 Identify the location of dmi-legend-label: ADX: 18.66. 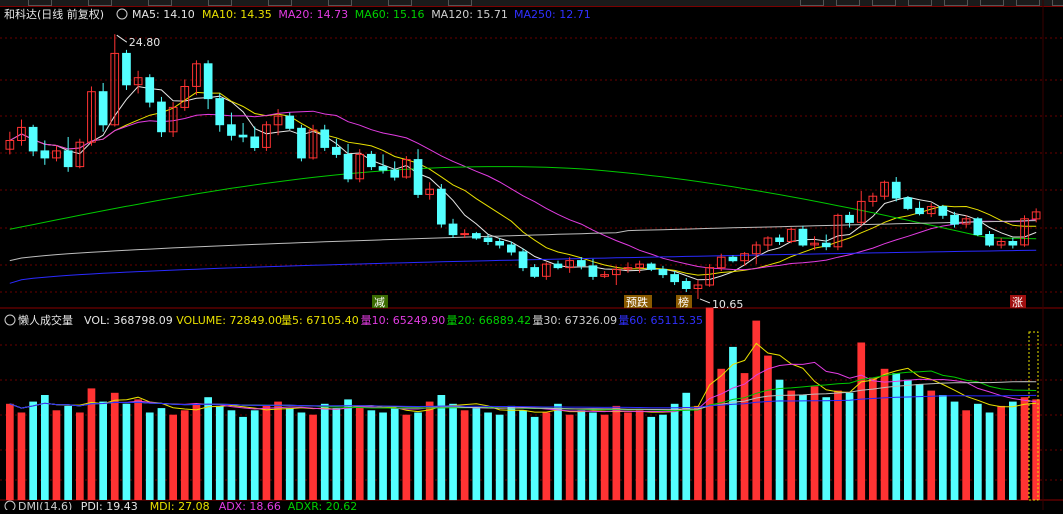
(250, 505).